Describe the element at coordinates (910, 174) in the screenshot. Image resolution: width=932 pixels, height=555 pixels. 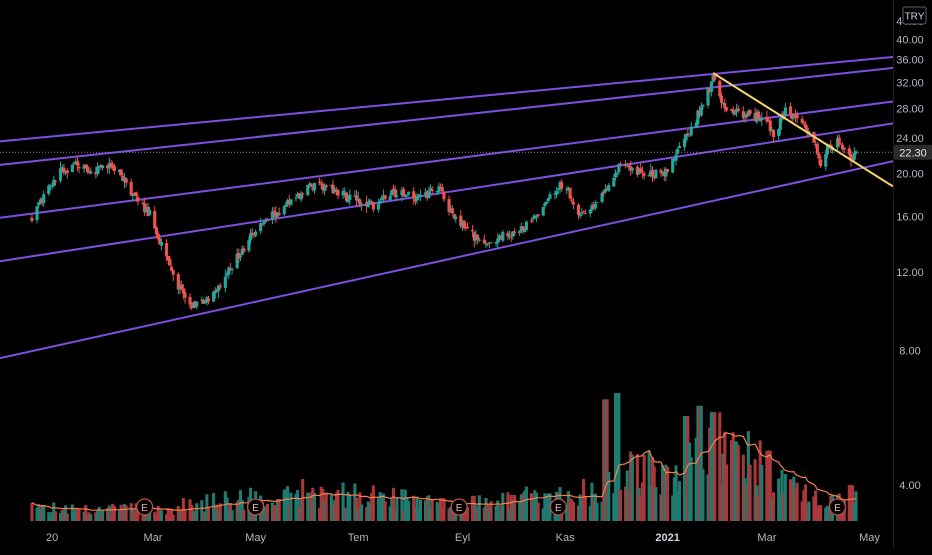
I see `price-axis-label: 20.00` at that location.